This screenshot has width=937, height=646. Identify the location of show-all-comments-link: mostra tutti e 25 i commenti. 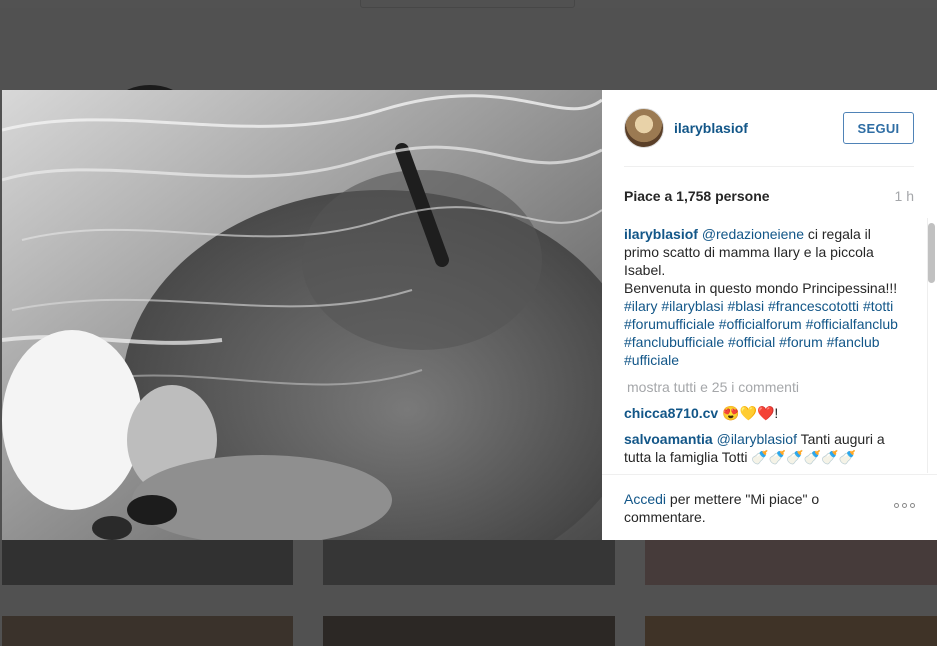
(772, 387).